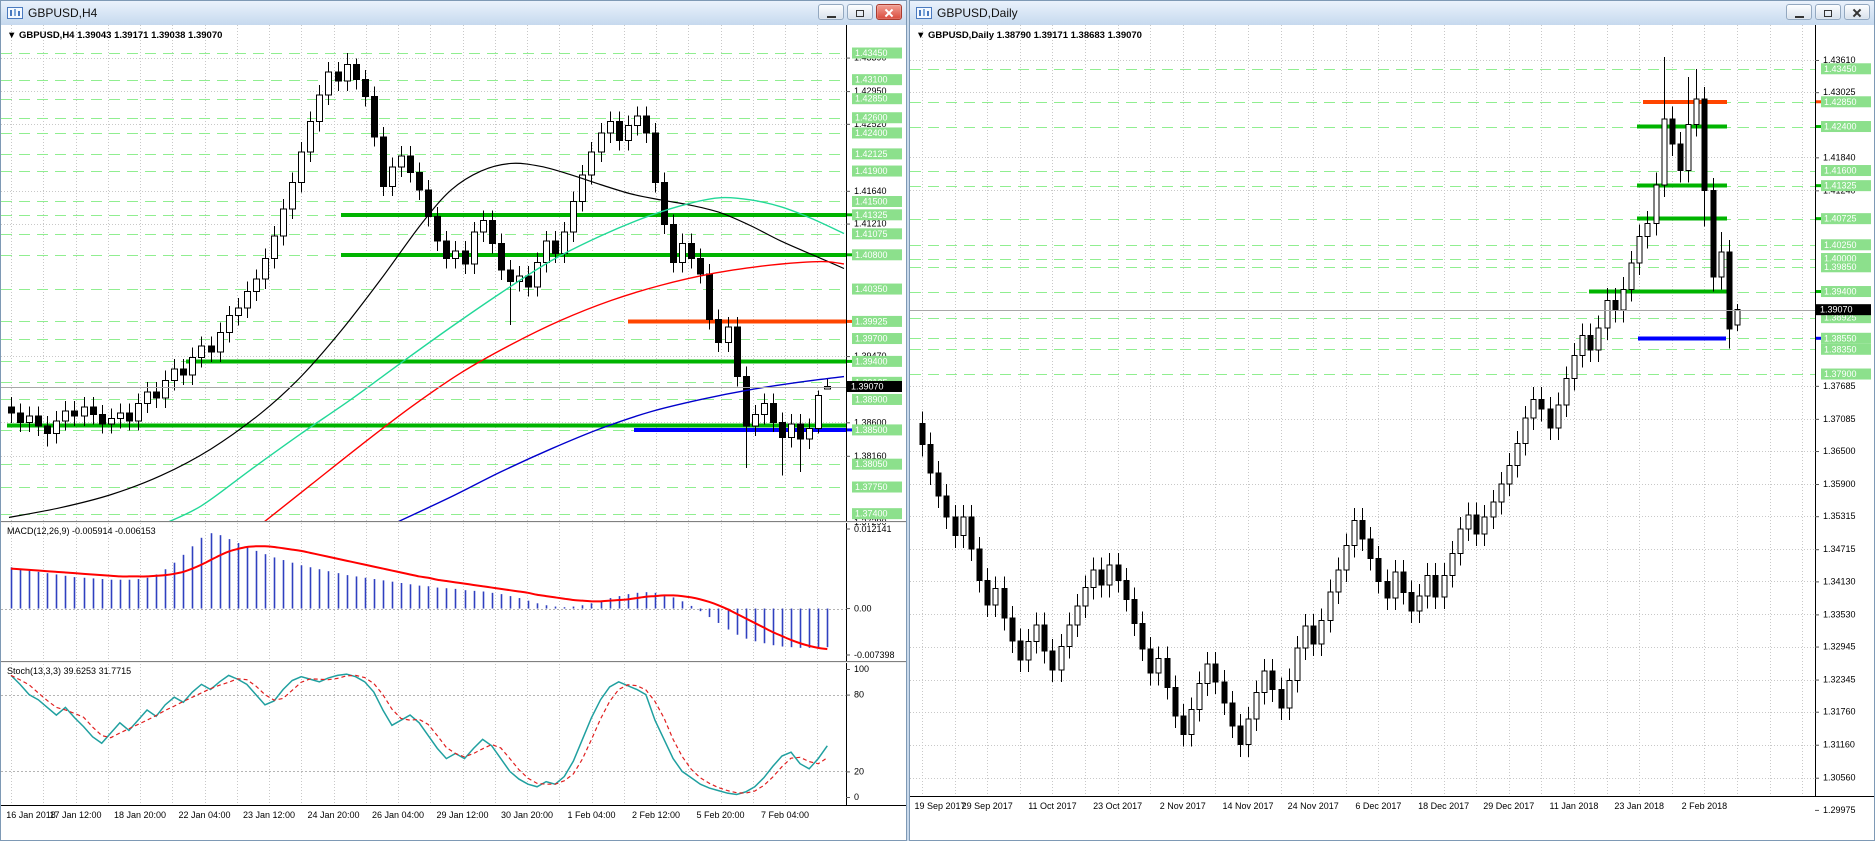  Describe the element at coordinates (1443, 806) in the screenshot. I see `svg-text: 18 Dec 2017` at that location.